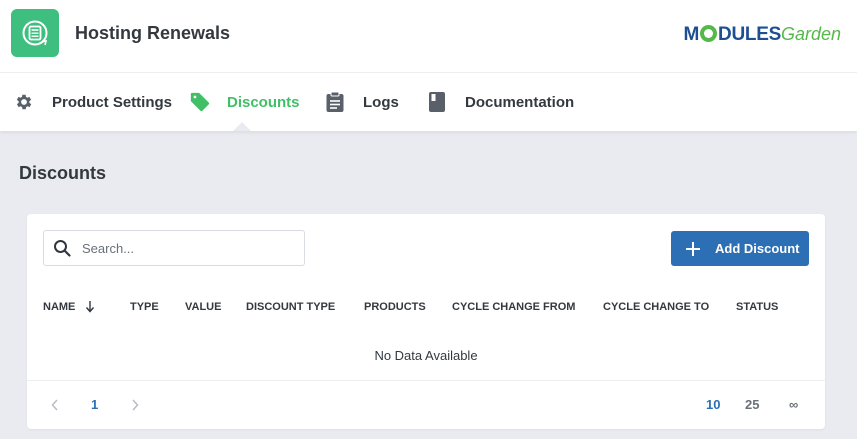 Image resolution: width=857 pixels, height=439 pixels. What do you see at coordinates (24, 102) in the screenshot?
I see `gear-icon` at bounding box center [24, 102].